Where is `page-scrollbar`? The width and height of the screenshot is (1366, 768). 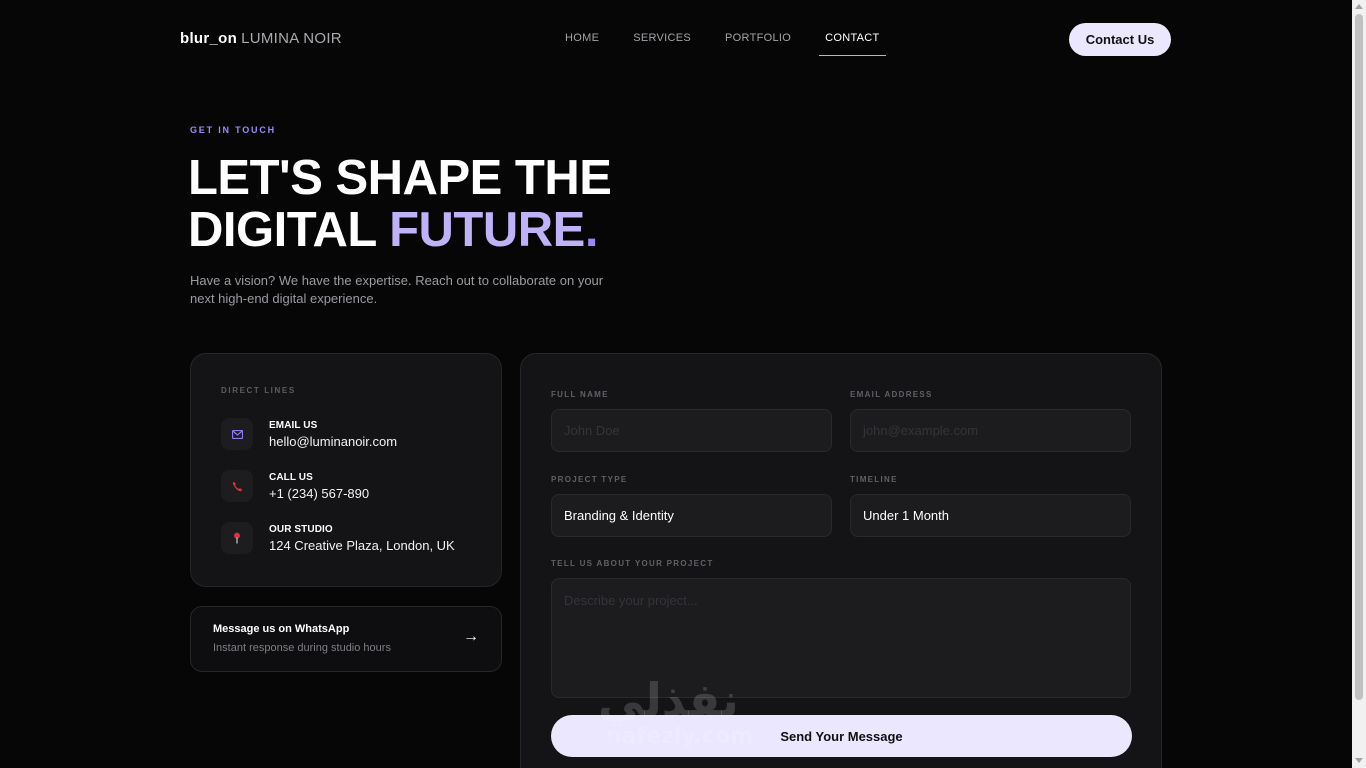 page-scrollbar is located at coordinates (1359, 384).